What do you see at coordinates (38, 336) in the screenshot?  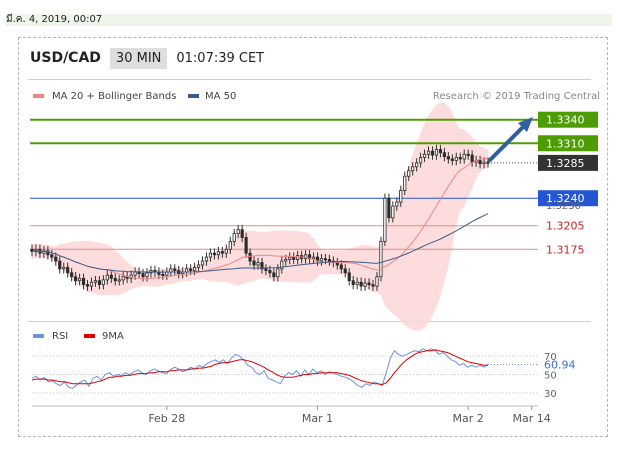 I see `rsi-legend-swatch` at bounding box center [38, 336].